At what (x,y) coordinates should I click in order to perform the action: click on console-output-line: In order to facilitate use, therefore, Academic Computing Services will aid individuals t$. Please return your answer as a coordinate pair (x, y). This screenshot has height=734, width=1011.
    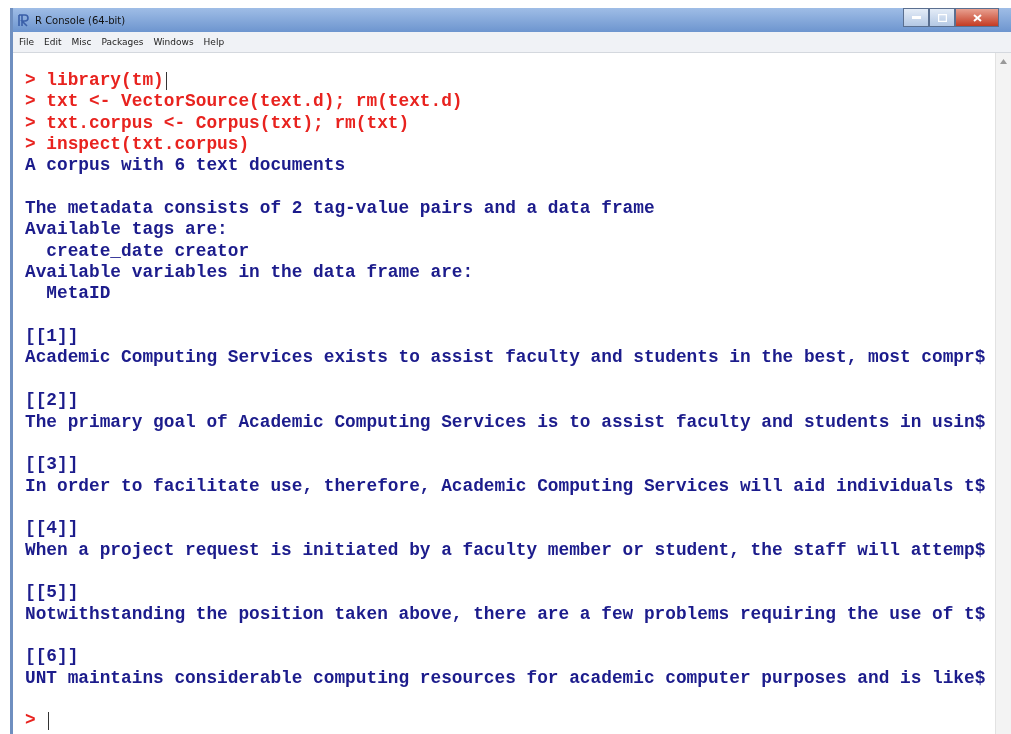
    Looking at the image, I should click on (505, 486).